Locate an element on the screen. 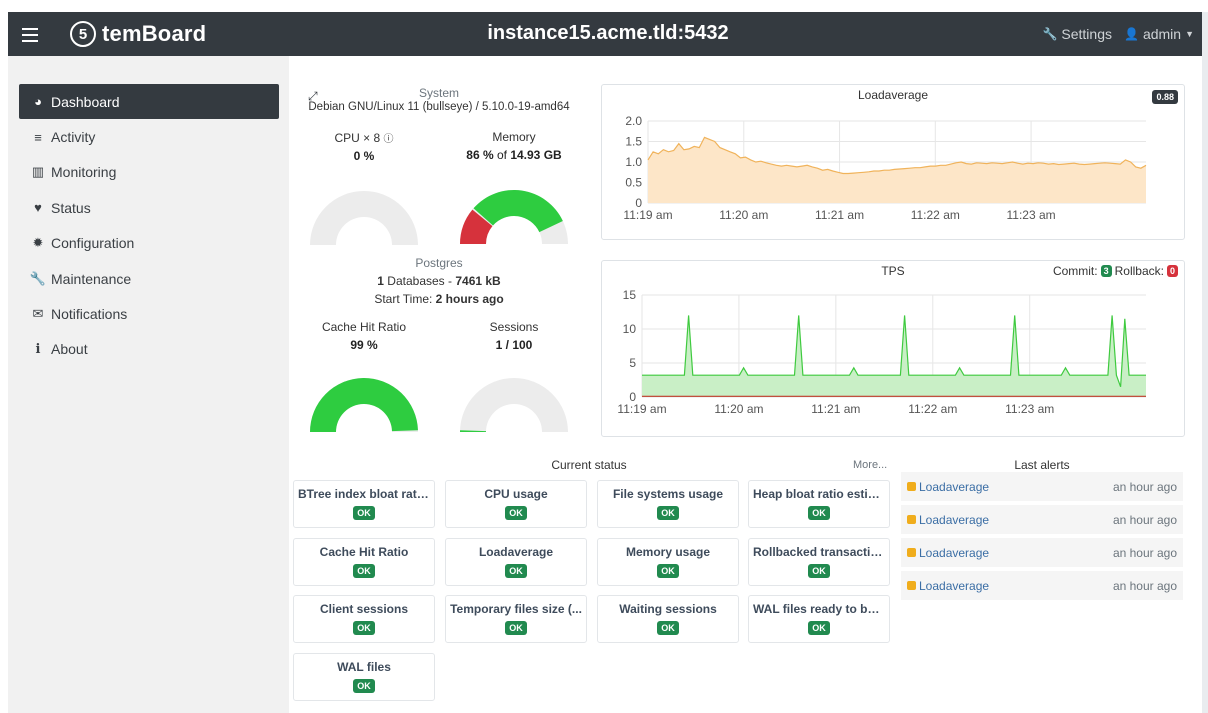 Image resolution: width=1208 pixels, height=713 pixels. memory-percent: 86 % is located at coordinates (480, 155).